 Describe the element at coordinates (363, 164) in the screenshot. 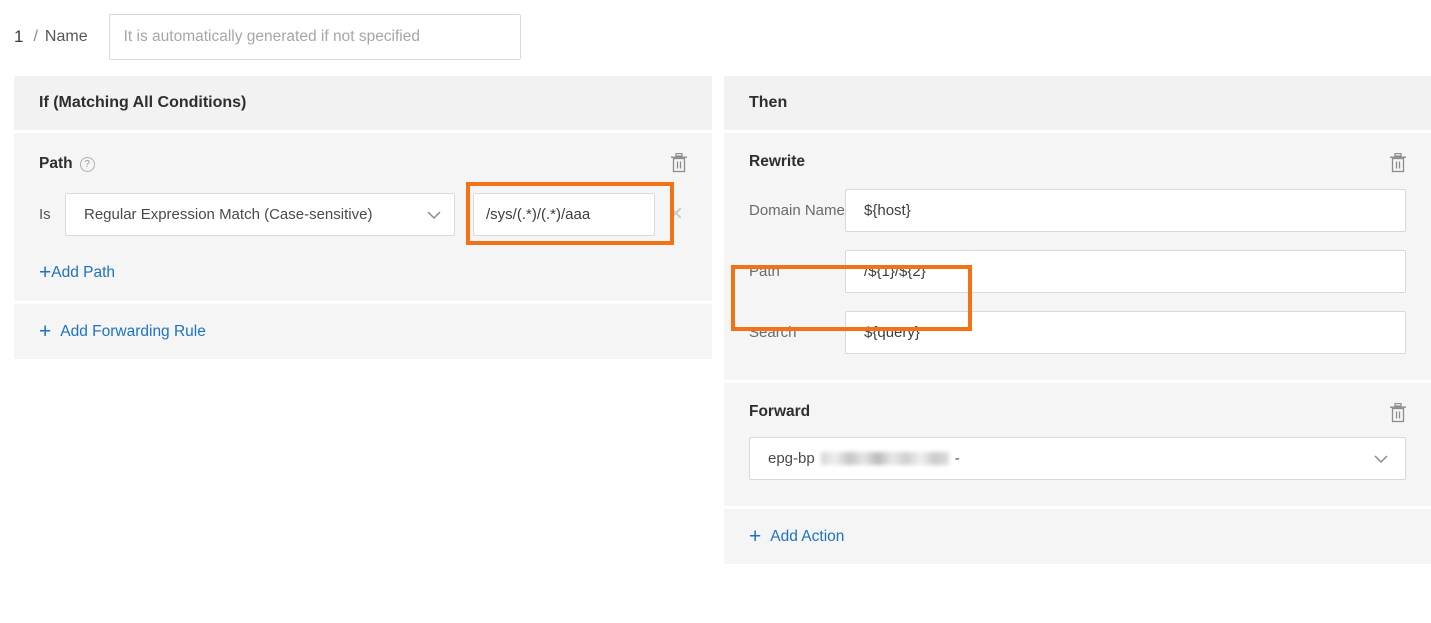

I see `path-condition-title: Path ?` at that location.